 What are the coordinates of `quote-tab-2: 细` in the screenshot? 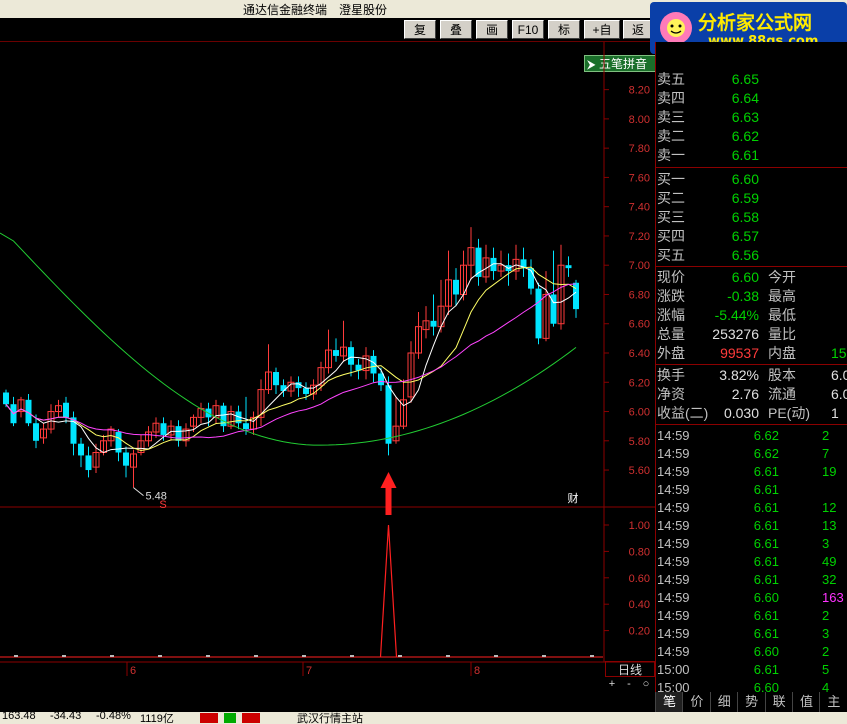 It's located at (723, 702).